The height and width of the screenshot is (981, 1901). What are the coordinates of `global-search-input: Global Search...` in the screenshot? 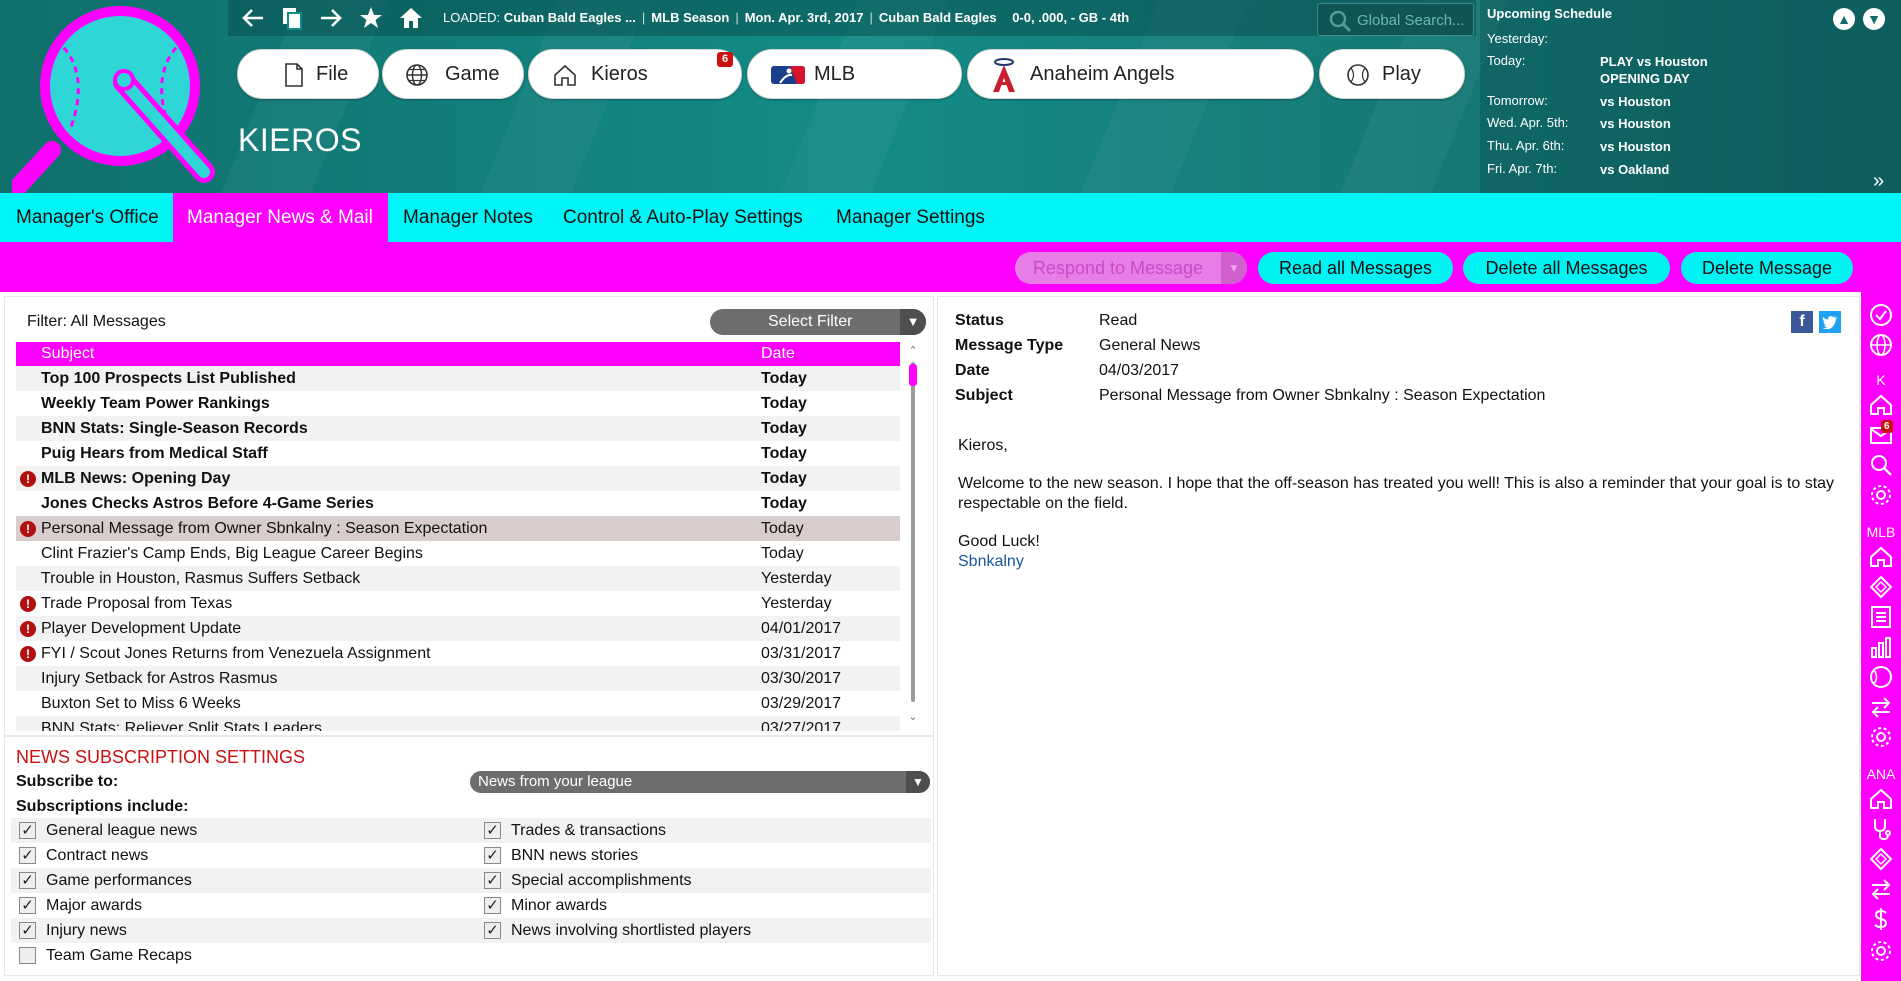 It's located at (1395, 19).